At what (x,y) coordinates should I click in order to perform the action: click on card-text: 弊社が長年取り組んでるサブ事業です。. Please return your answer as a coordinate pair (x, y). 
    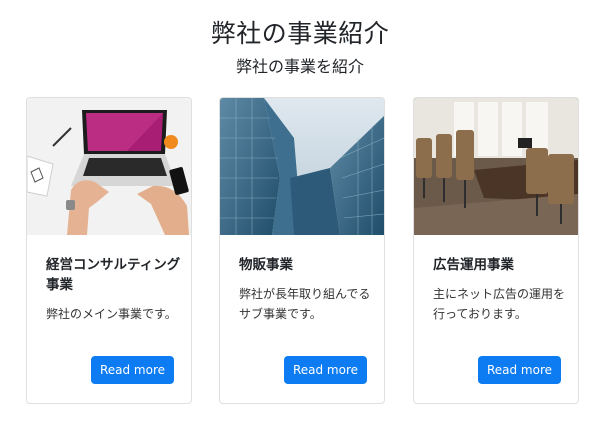
    Looking at the image, I should click on (305, 304).